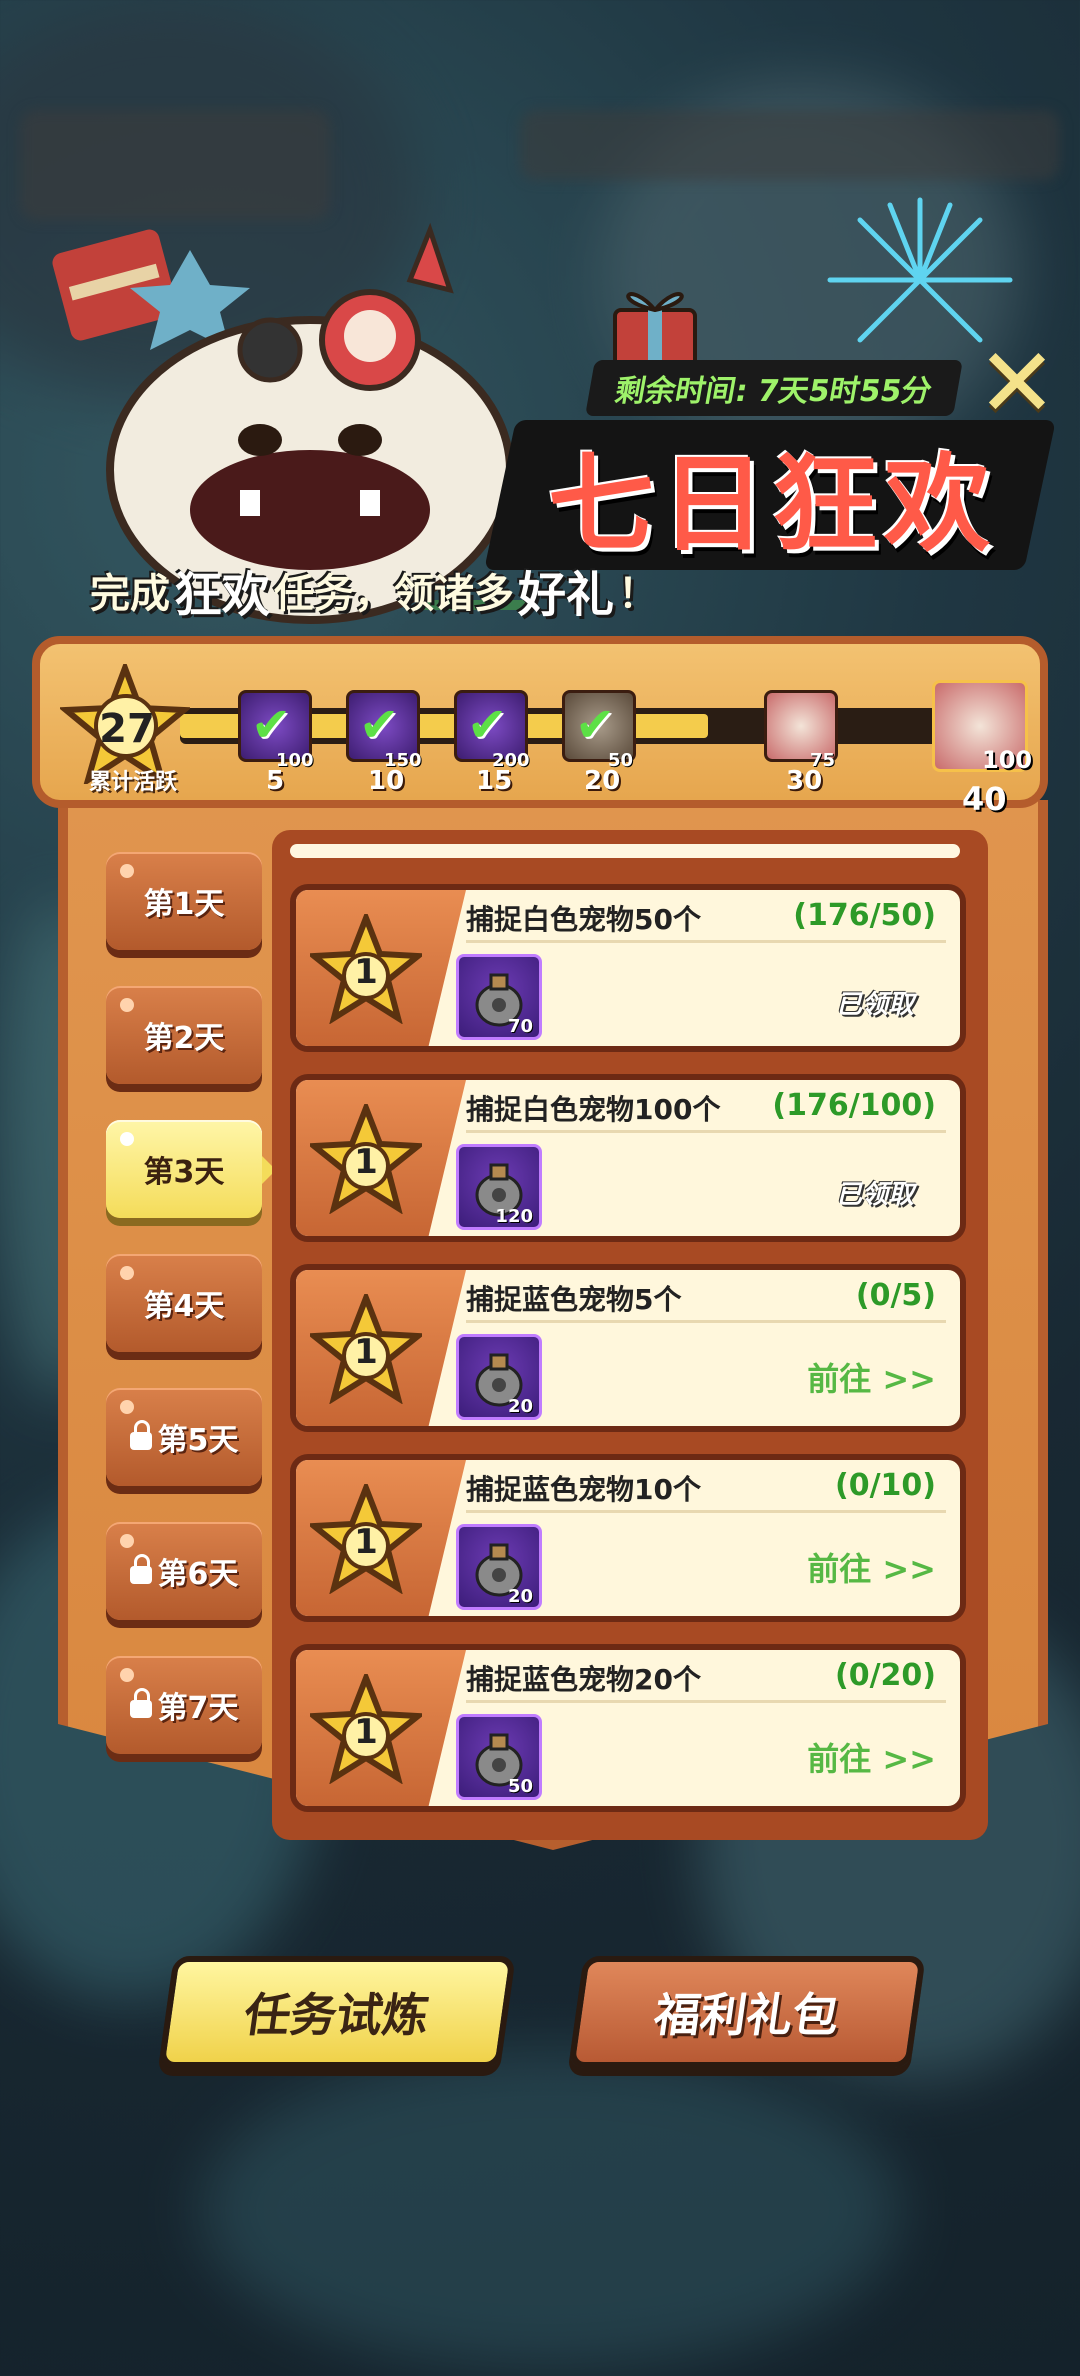 The width and height of the screenshot is (1080, 2376). Describe the element at coordinates (895, 1295) in the screenshot. I see `task-progress: (0/5)` at that location.